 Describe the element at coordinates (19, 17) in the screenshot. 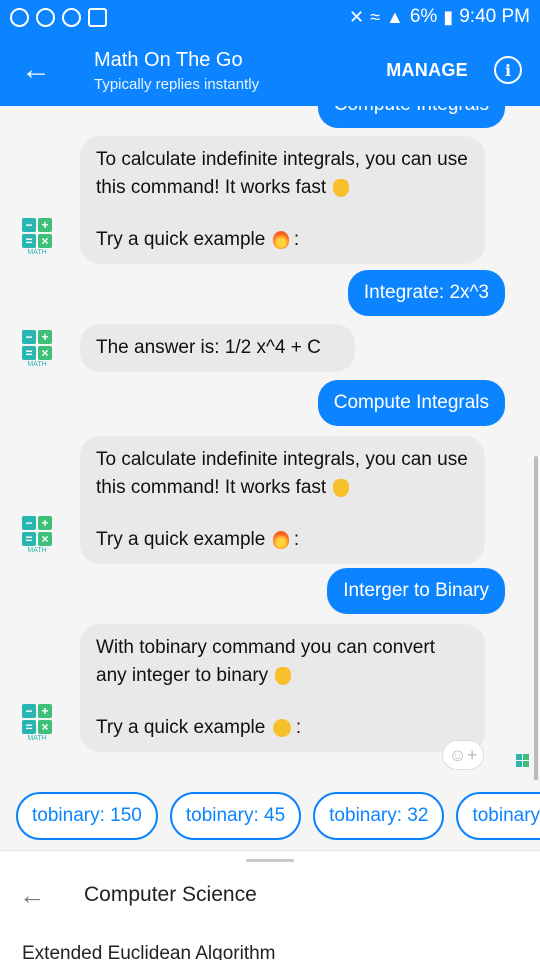

I see `whatsapp-icon` at that location.